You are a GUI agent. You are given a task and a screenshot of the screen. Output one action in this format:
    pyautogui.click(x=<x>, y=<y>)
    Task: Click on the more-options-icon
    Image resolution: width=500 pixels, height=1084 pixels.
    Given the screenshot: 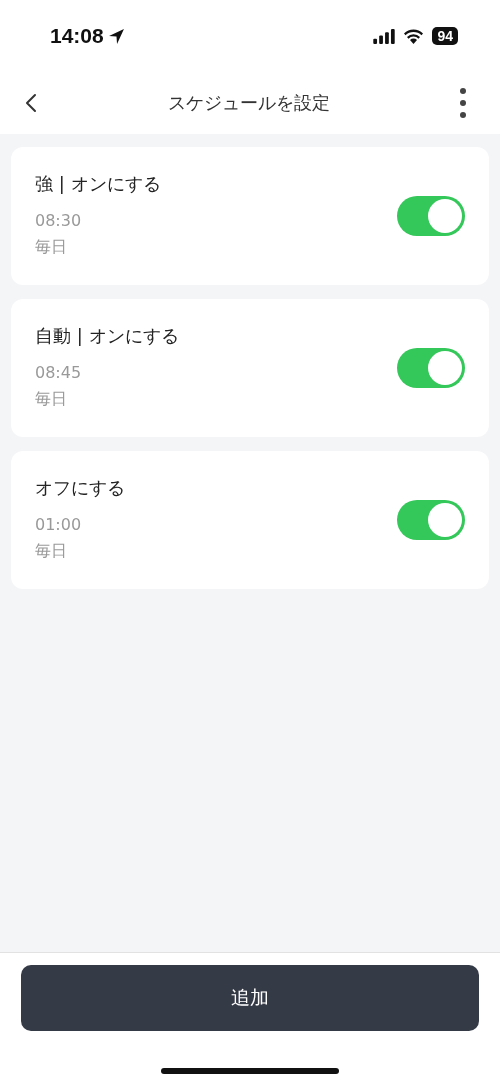 What is the action you would take?
    pyautogui.click(x=463, y=103)
    